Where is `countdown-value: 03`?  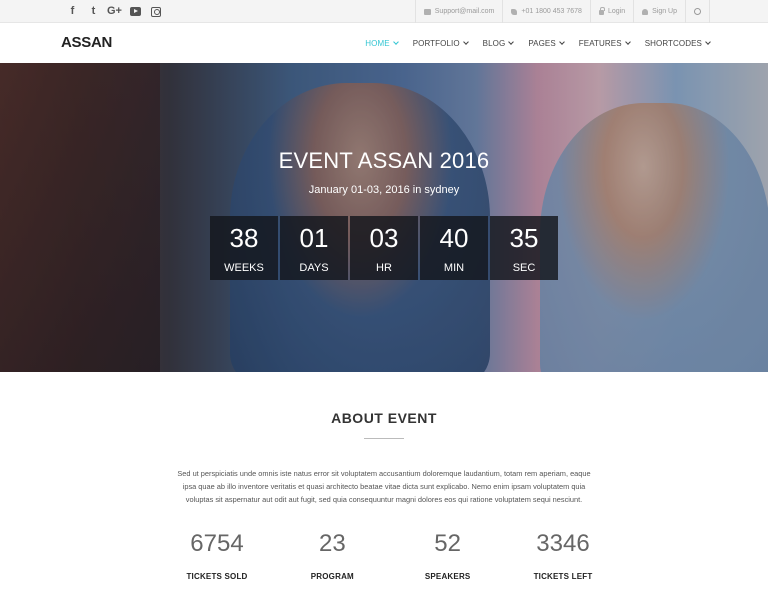 countdown-value: 03 is located at coordinates (384, 238).